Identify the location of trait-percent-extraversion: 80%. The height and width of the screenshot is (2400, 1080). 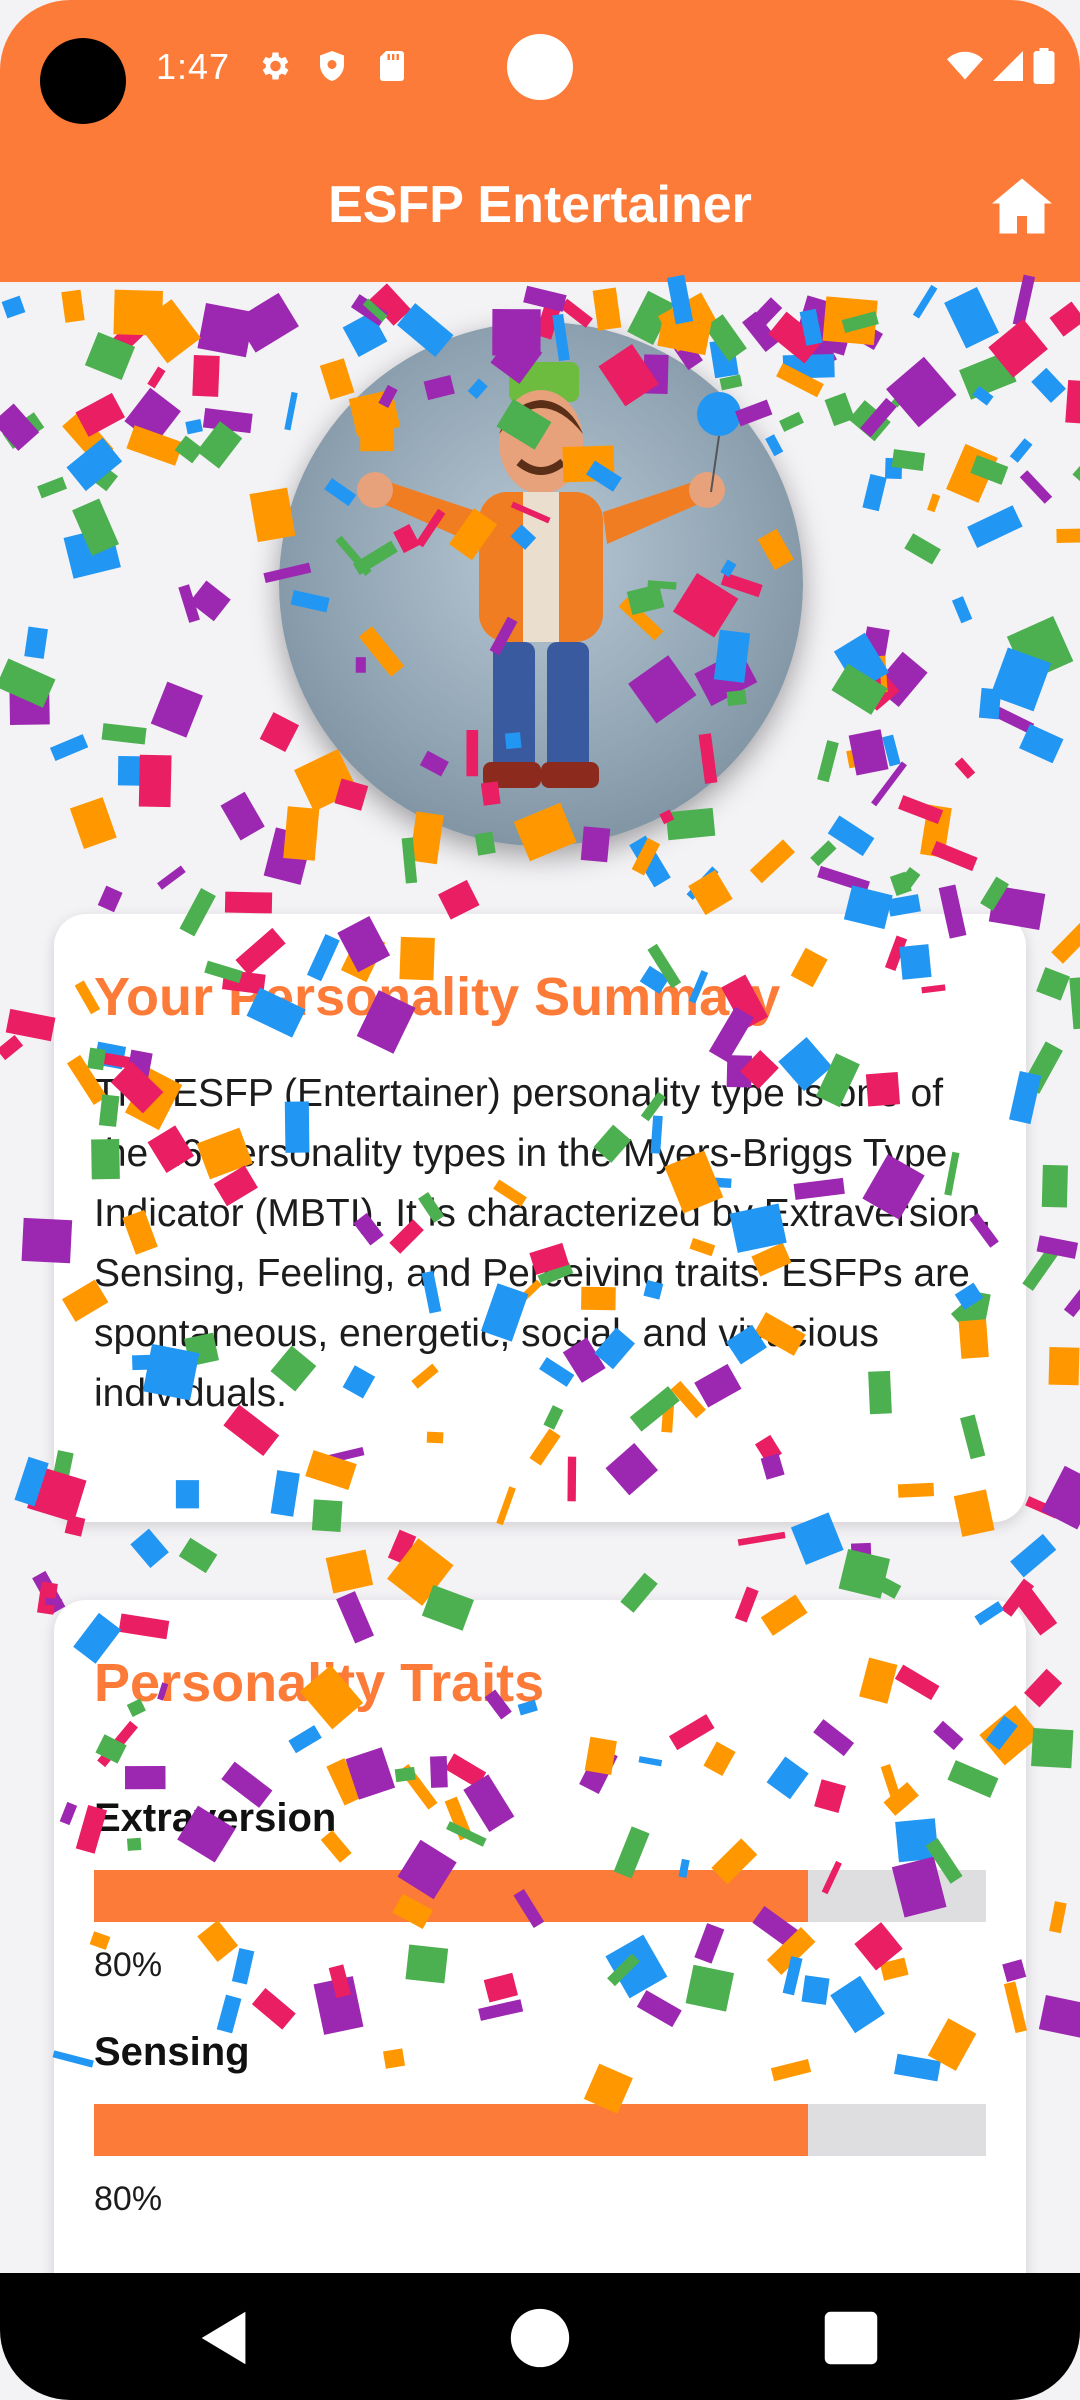
(128, 1965).